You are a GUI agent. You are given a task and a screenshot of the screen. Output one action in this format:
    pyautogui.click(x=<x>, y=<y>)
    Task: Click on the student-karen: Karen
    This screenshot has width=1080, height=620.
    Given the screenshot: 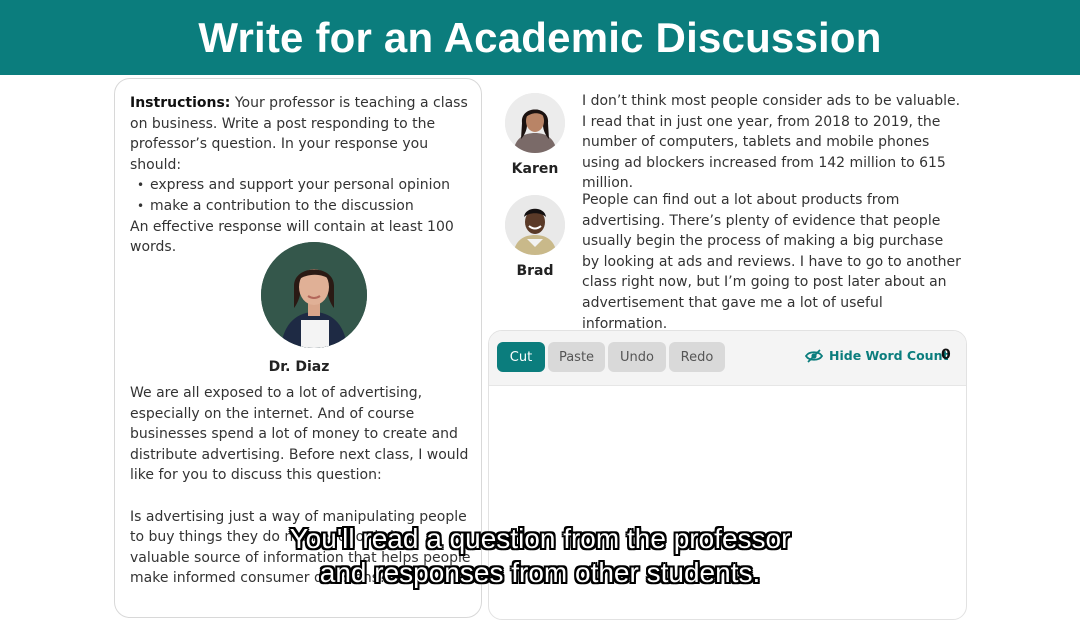 What is the action you would take?
    pyautogui.click(x=535, y=135)
    